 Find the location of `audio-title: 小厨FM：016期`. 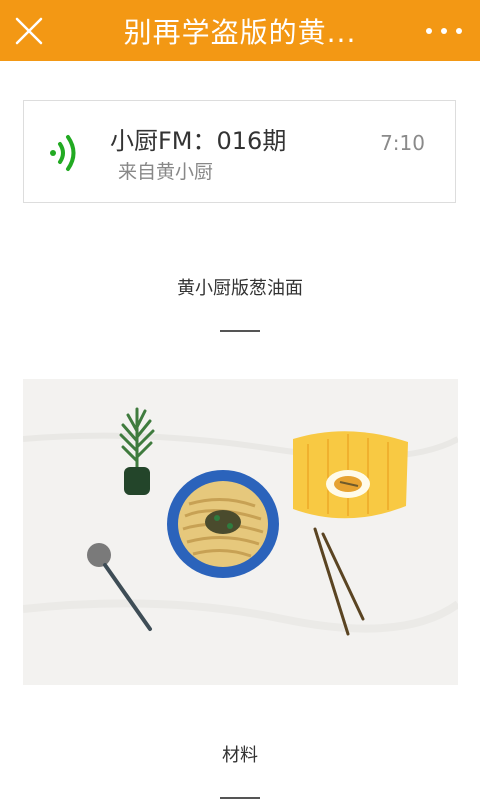

audio-title: 小厨FM：016期 is located at coordinates (198, 141).